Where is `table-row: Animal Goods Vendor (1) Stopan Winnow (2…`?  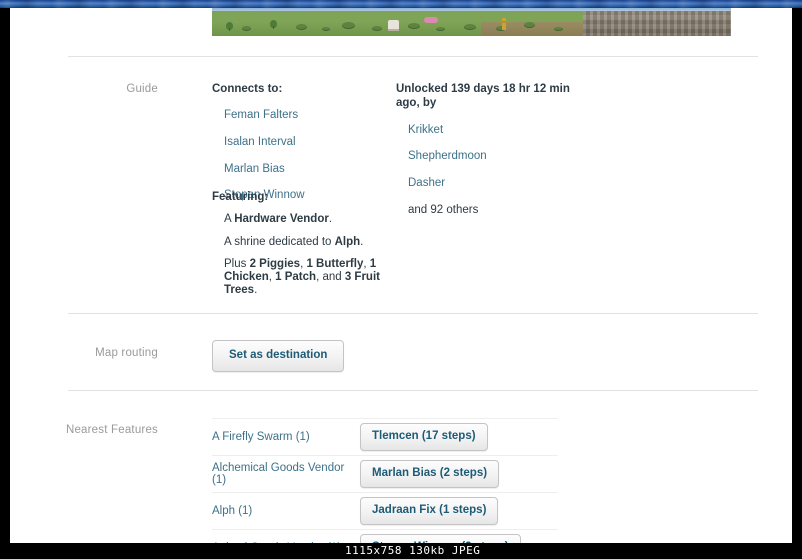 table-row: Animal Goods Vendor (1) Stopan Winnow (2… is located at coordinates (385, 536).